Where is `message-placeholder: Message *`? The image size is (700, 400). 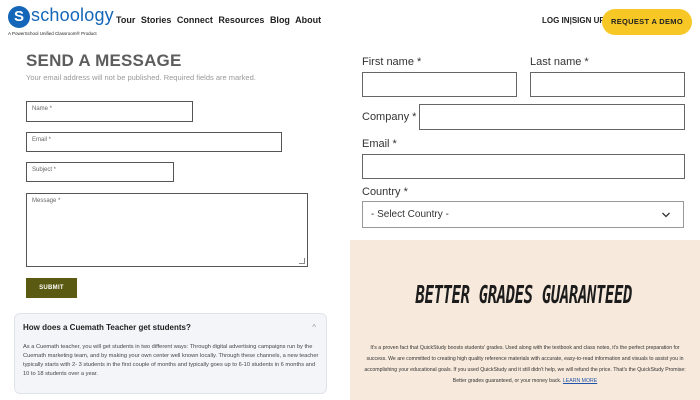 message-placeholder: Message * is located at coordinates (46, 201).